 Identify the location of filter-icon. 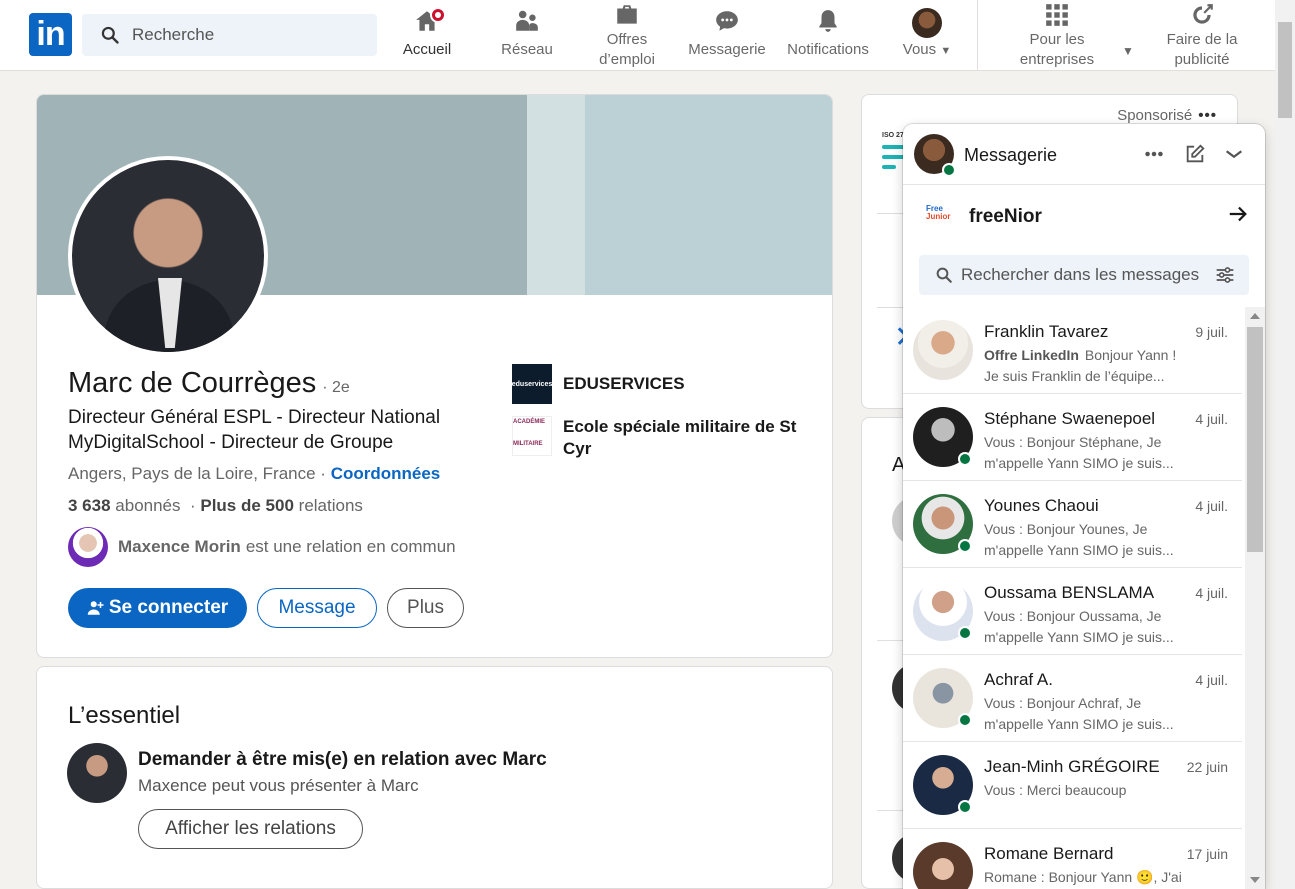
(1225, 275).